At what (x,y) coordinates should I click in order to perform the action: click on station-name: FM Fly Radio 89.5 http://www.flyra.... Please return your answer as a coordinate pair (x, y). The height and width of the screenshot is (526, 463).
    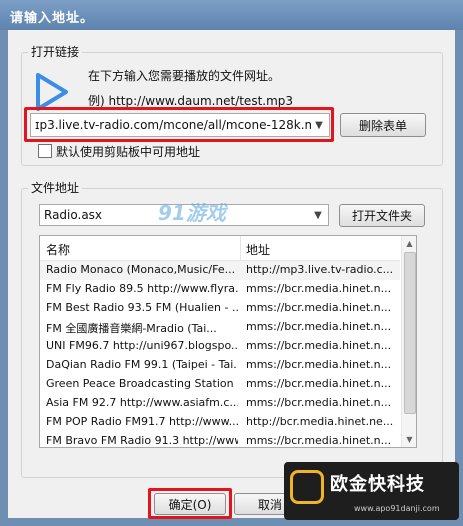
    Looking at the image, I should click on (142, 288).